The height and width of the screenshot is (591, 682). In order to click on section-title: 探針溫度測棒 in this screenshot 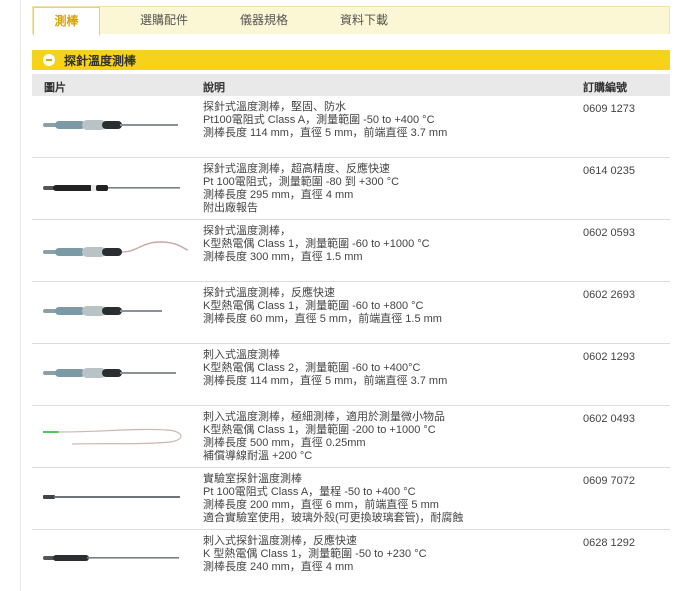, I will do `click(100, 60)`.